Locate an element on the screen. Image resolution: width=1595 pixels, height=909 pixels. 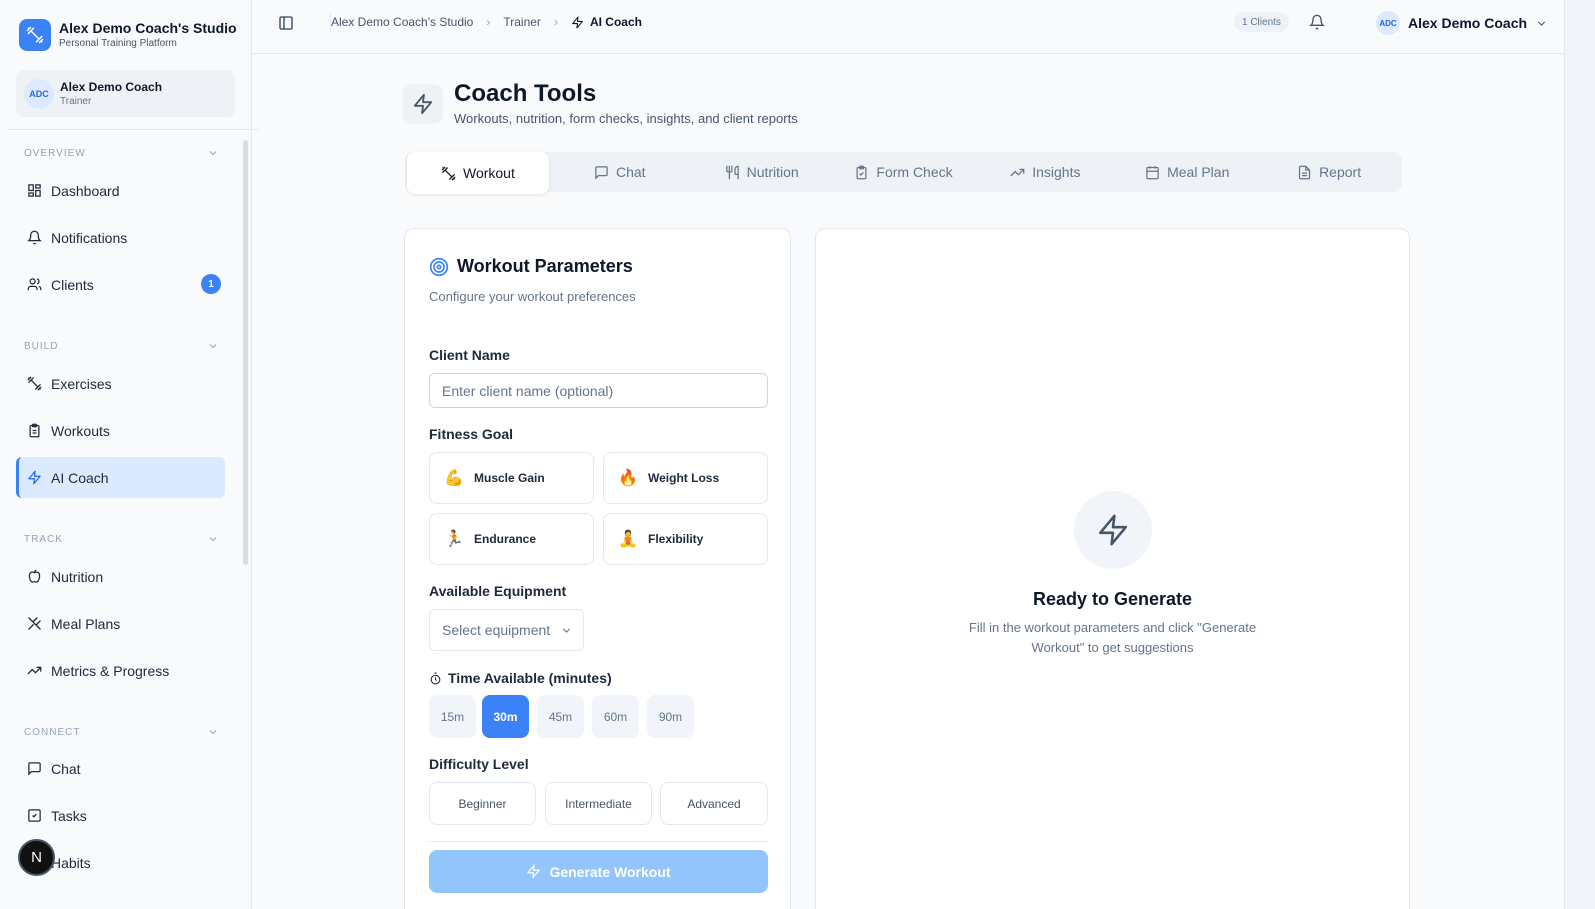
section-track: TRACK is located at coordinates (121, 539).